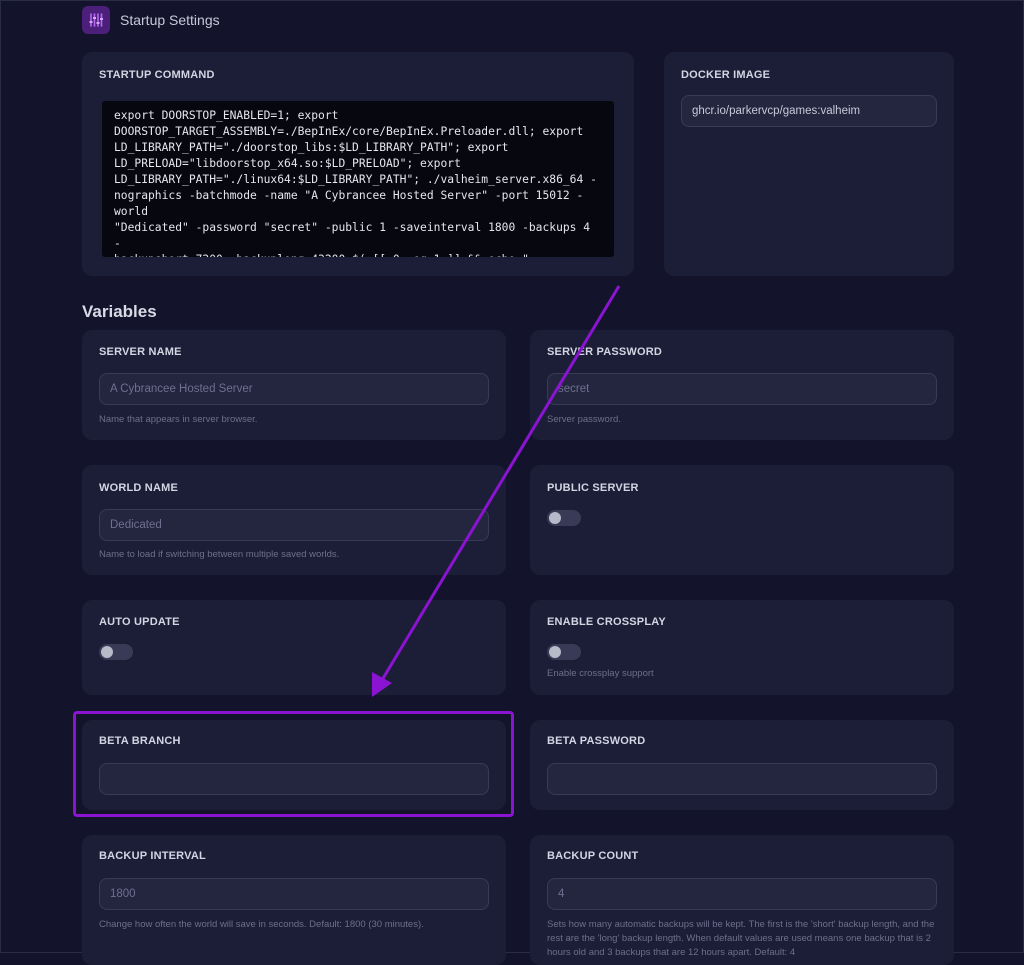  I want to click on annotation-arrow, so click(496, 491).